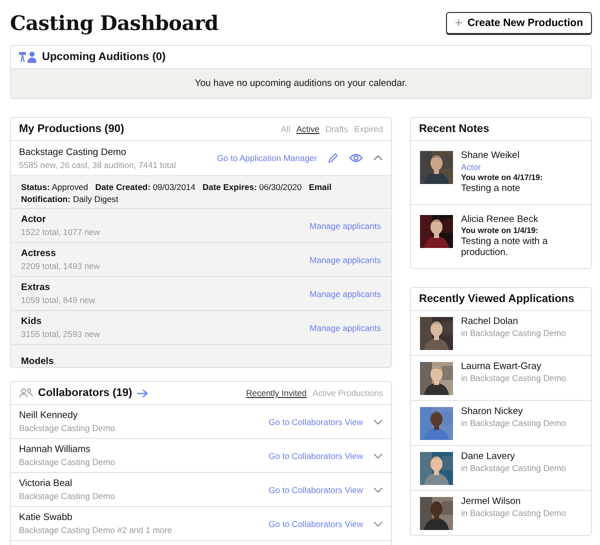 This screenshot has height=545, width=600. What do you see at coordinates (519, 23) in the screenshot?
I see `create-production-button: + Create New Production` at bounding box center [519, 23].